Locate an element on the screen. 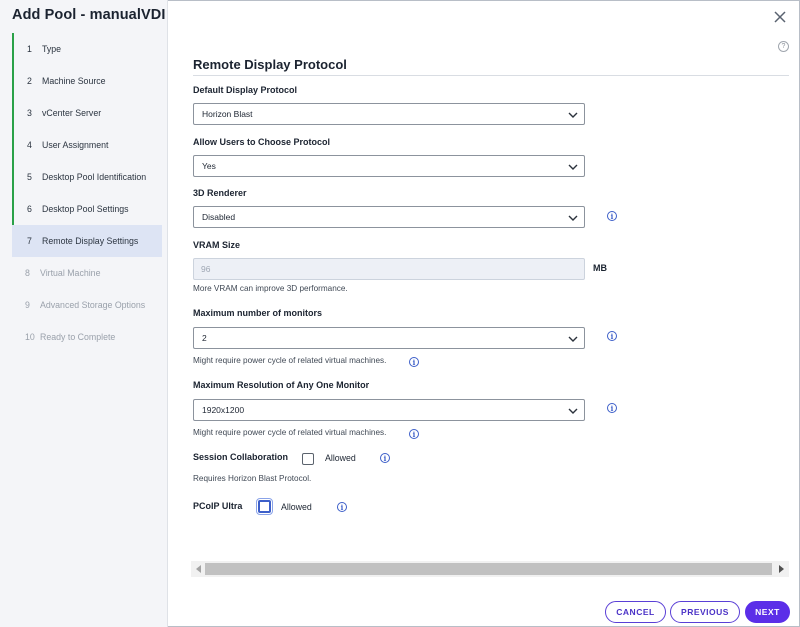  pcoip-ultra-info-icon: i is located at coordinates (342, 507).